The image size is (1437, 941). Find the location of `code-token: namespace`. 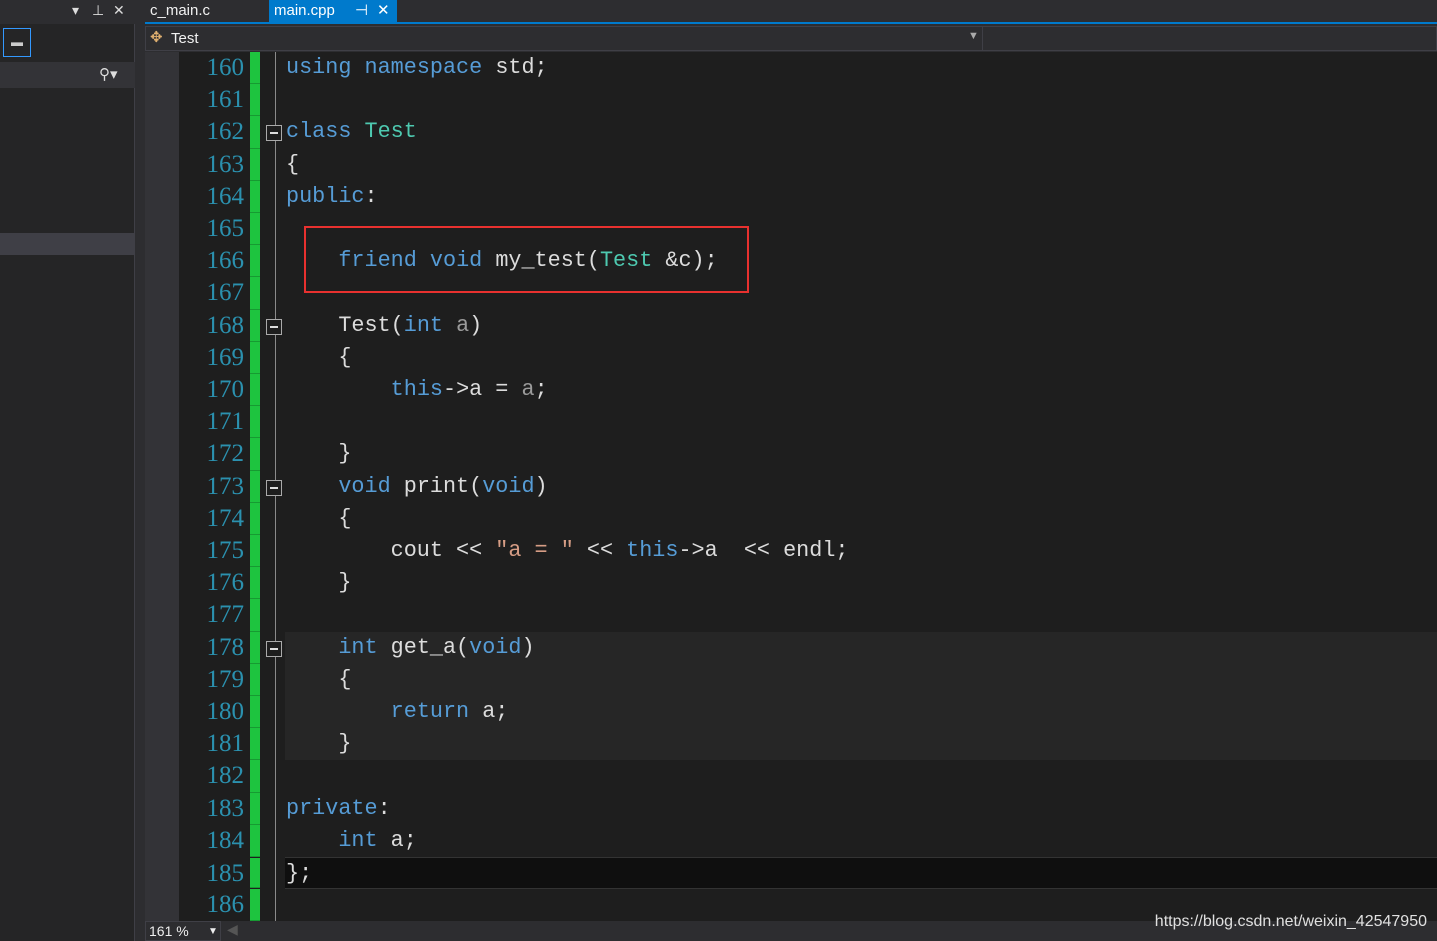

code-token: namespace is located at coordinates (423, 67).